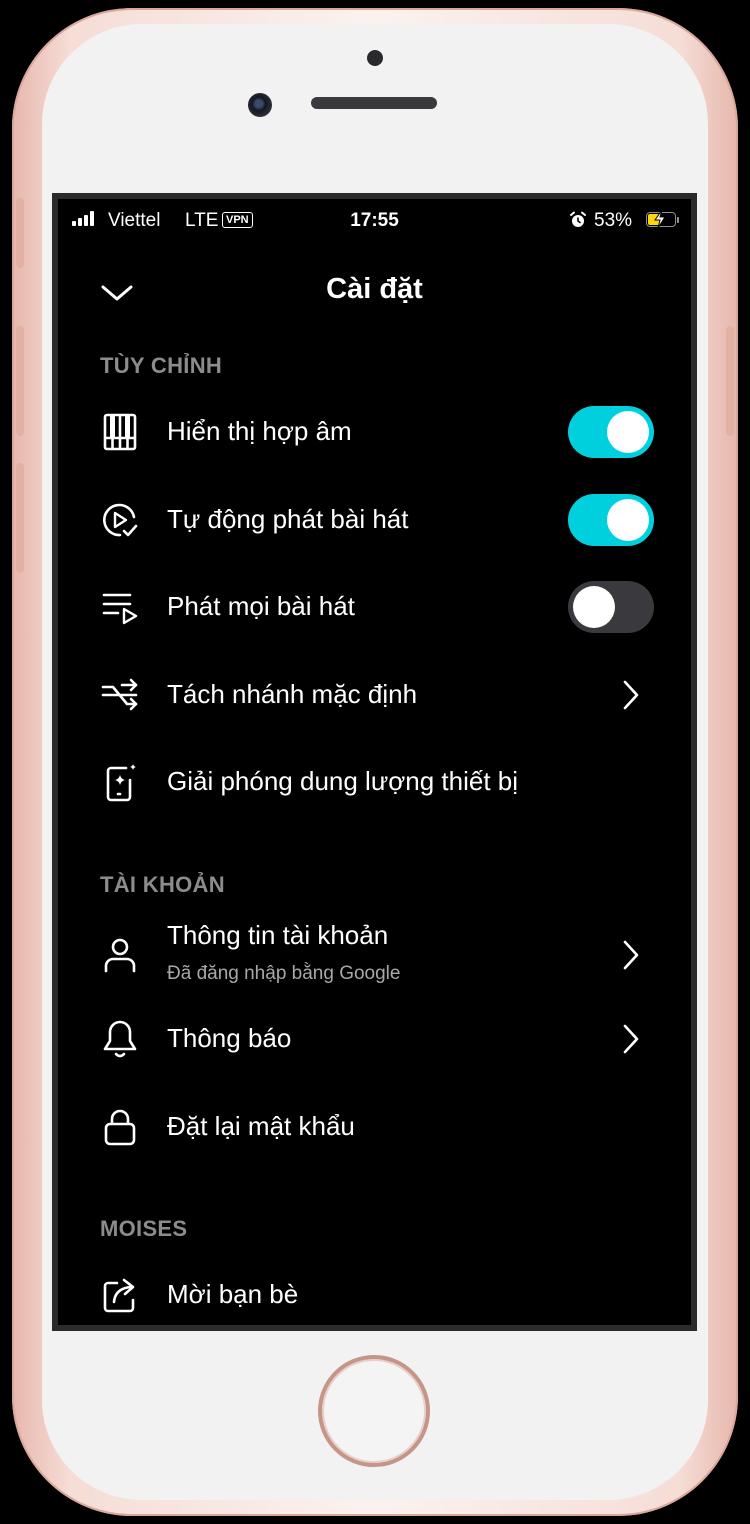 The height and width of the screenshot is (1524, 750). Describe the element at coordinates (292, 694) in the screenshot. I see `settings-row-label: Tách nhánh mặc định` at that location.